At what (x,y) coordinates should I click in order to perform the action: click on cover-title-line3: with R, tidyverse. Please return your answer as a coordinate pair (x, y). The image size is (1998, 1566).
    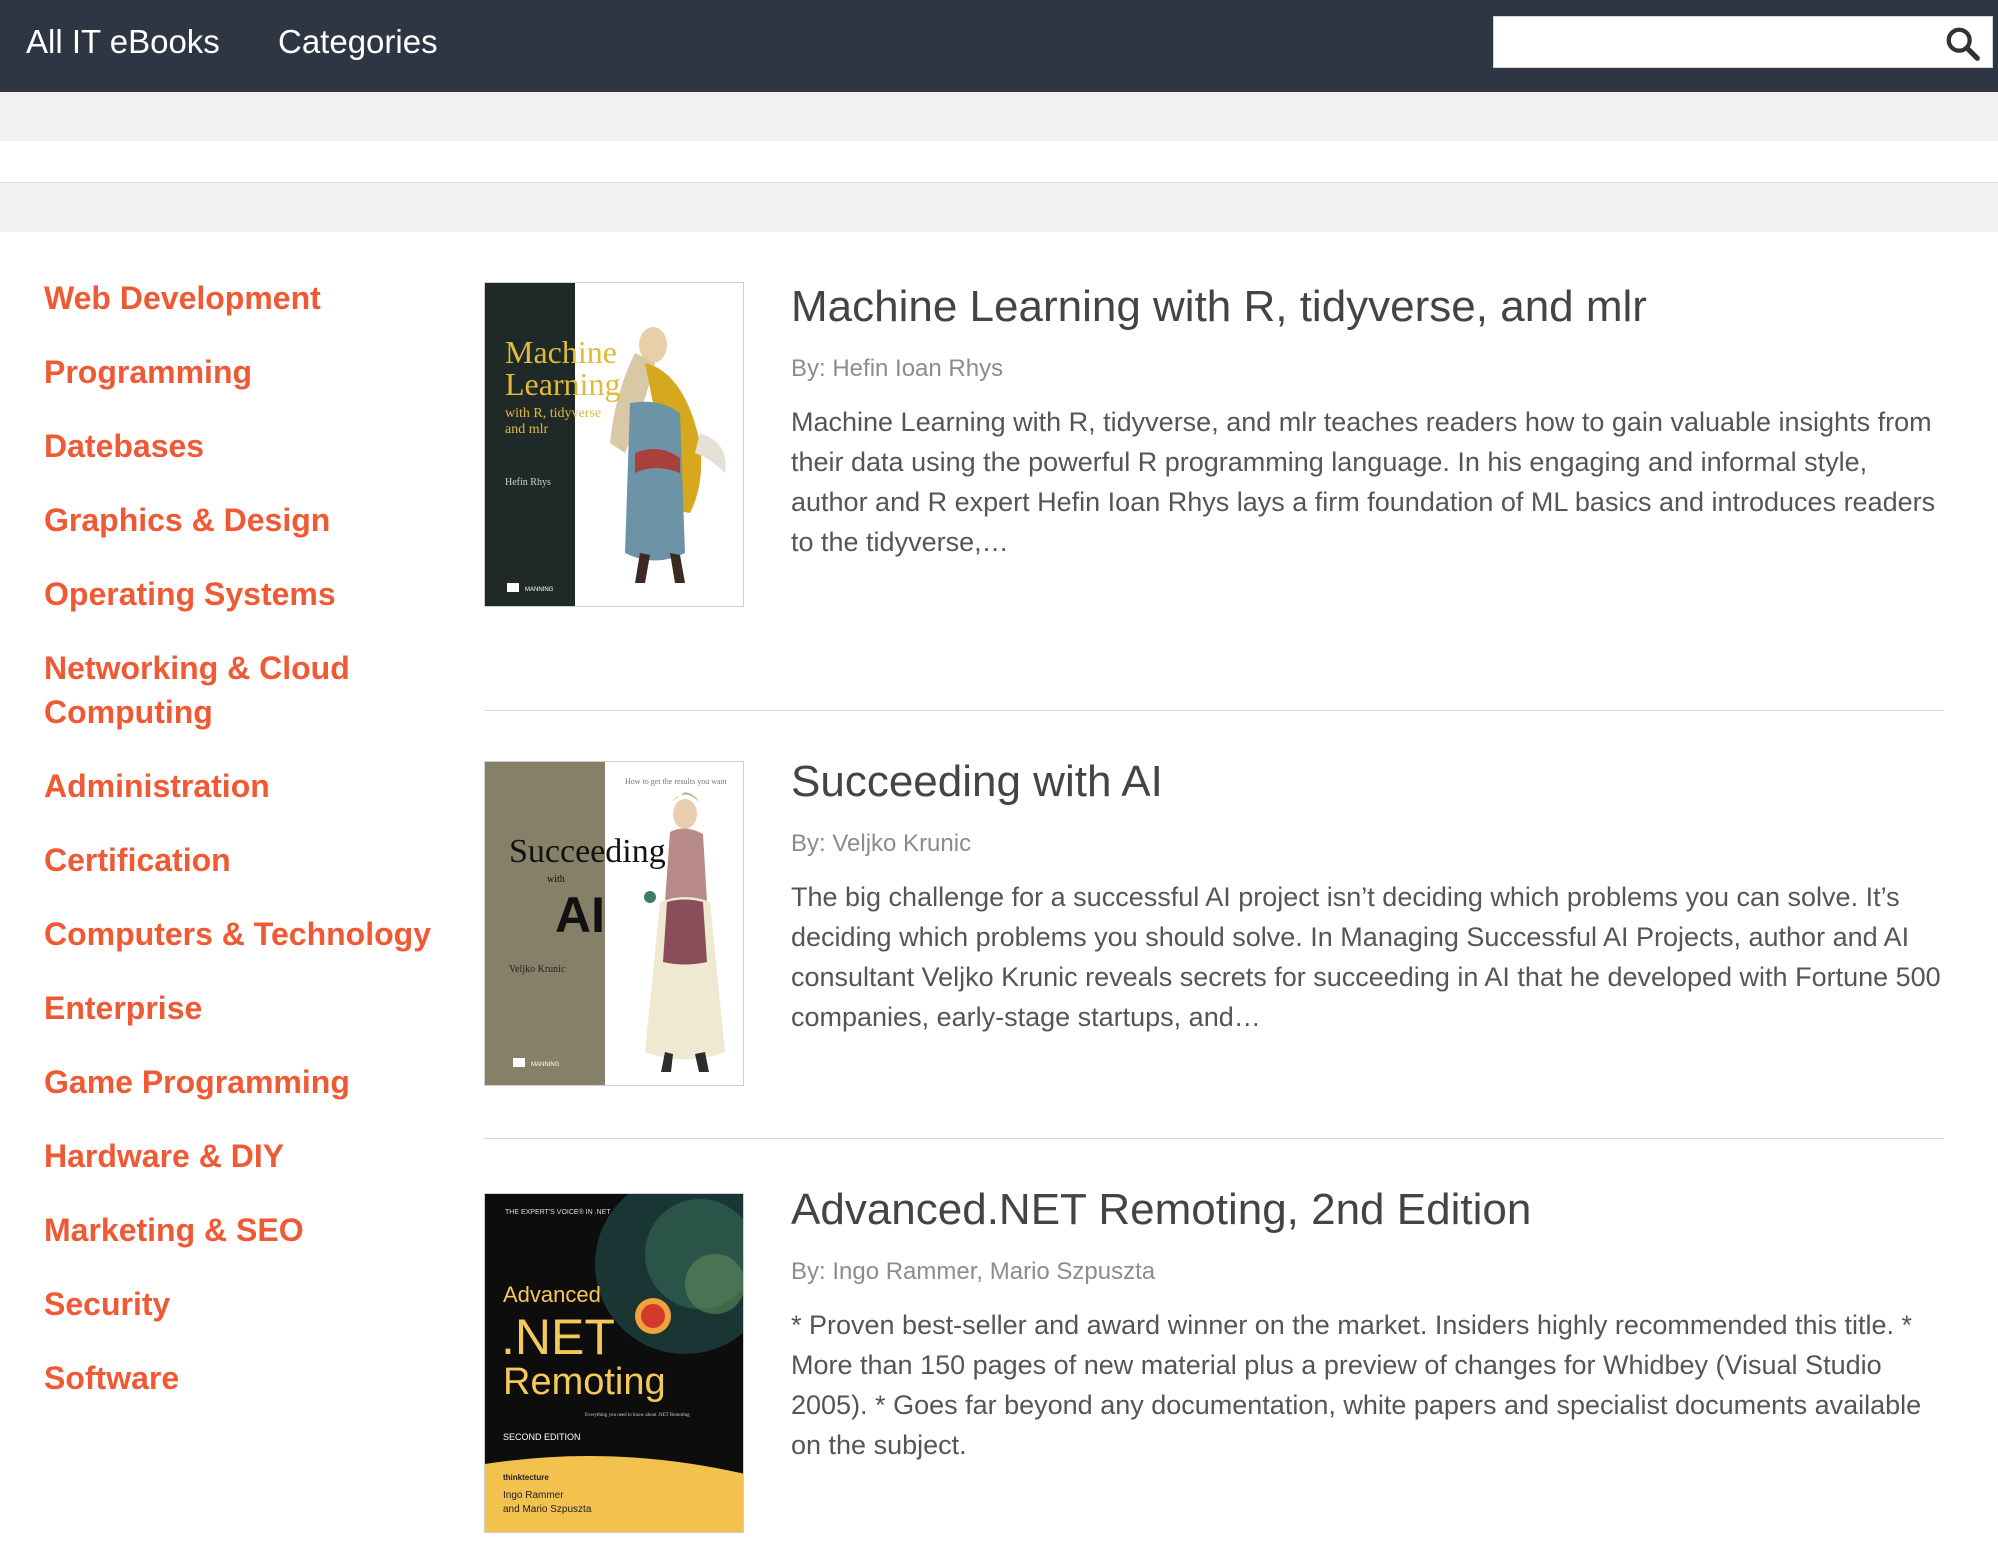
    Looking at the image, I should click on (553, 413).